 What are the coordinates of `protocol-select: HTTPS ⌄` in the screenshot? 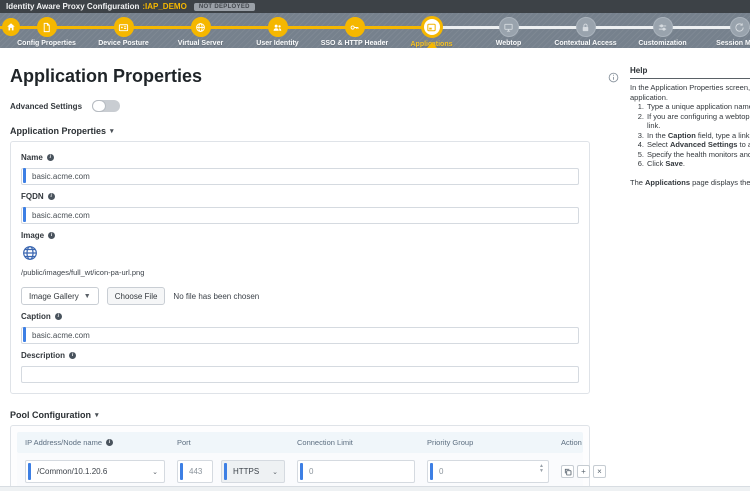 It's located at (253, 471).